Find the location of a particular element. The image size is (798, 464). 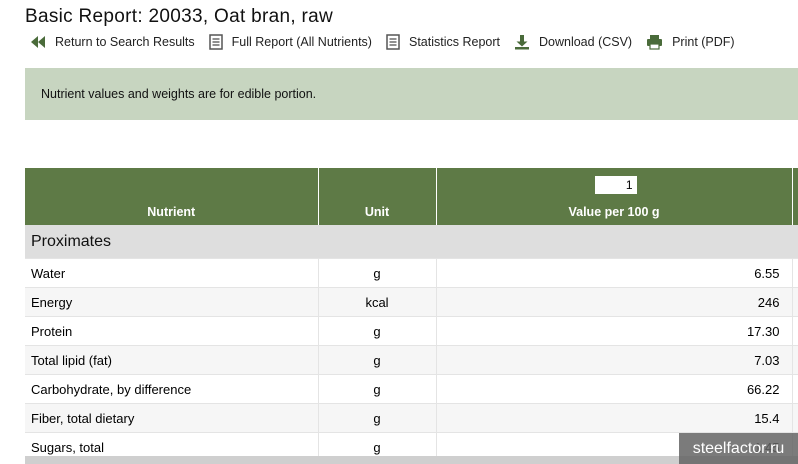

table-row: Total lipid (fat) g 7.03 is located at coordinates (411, 360).